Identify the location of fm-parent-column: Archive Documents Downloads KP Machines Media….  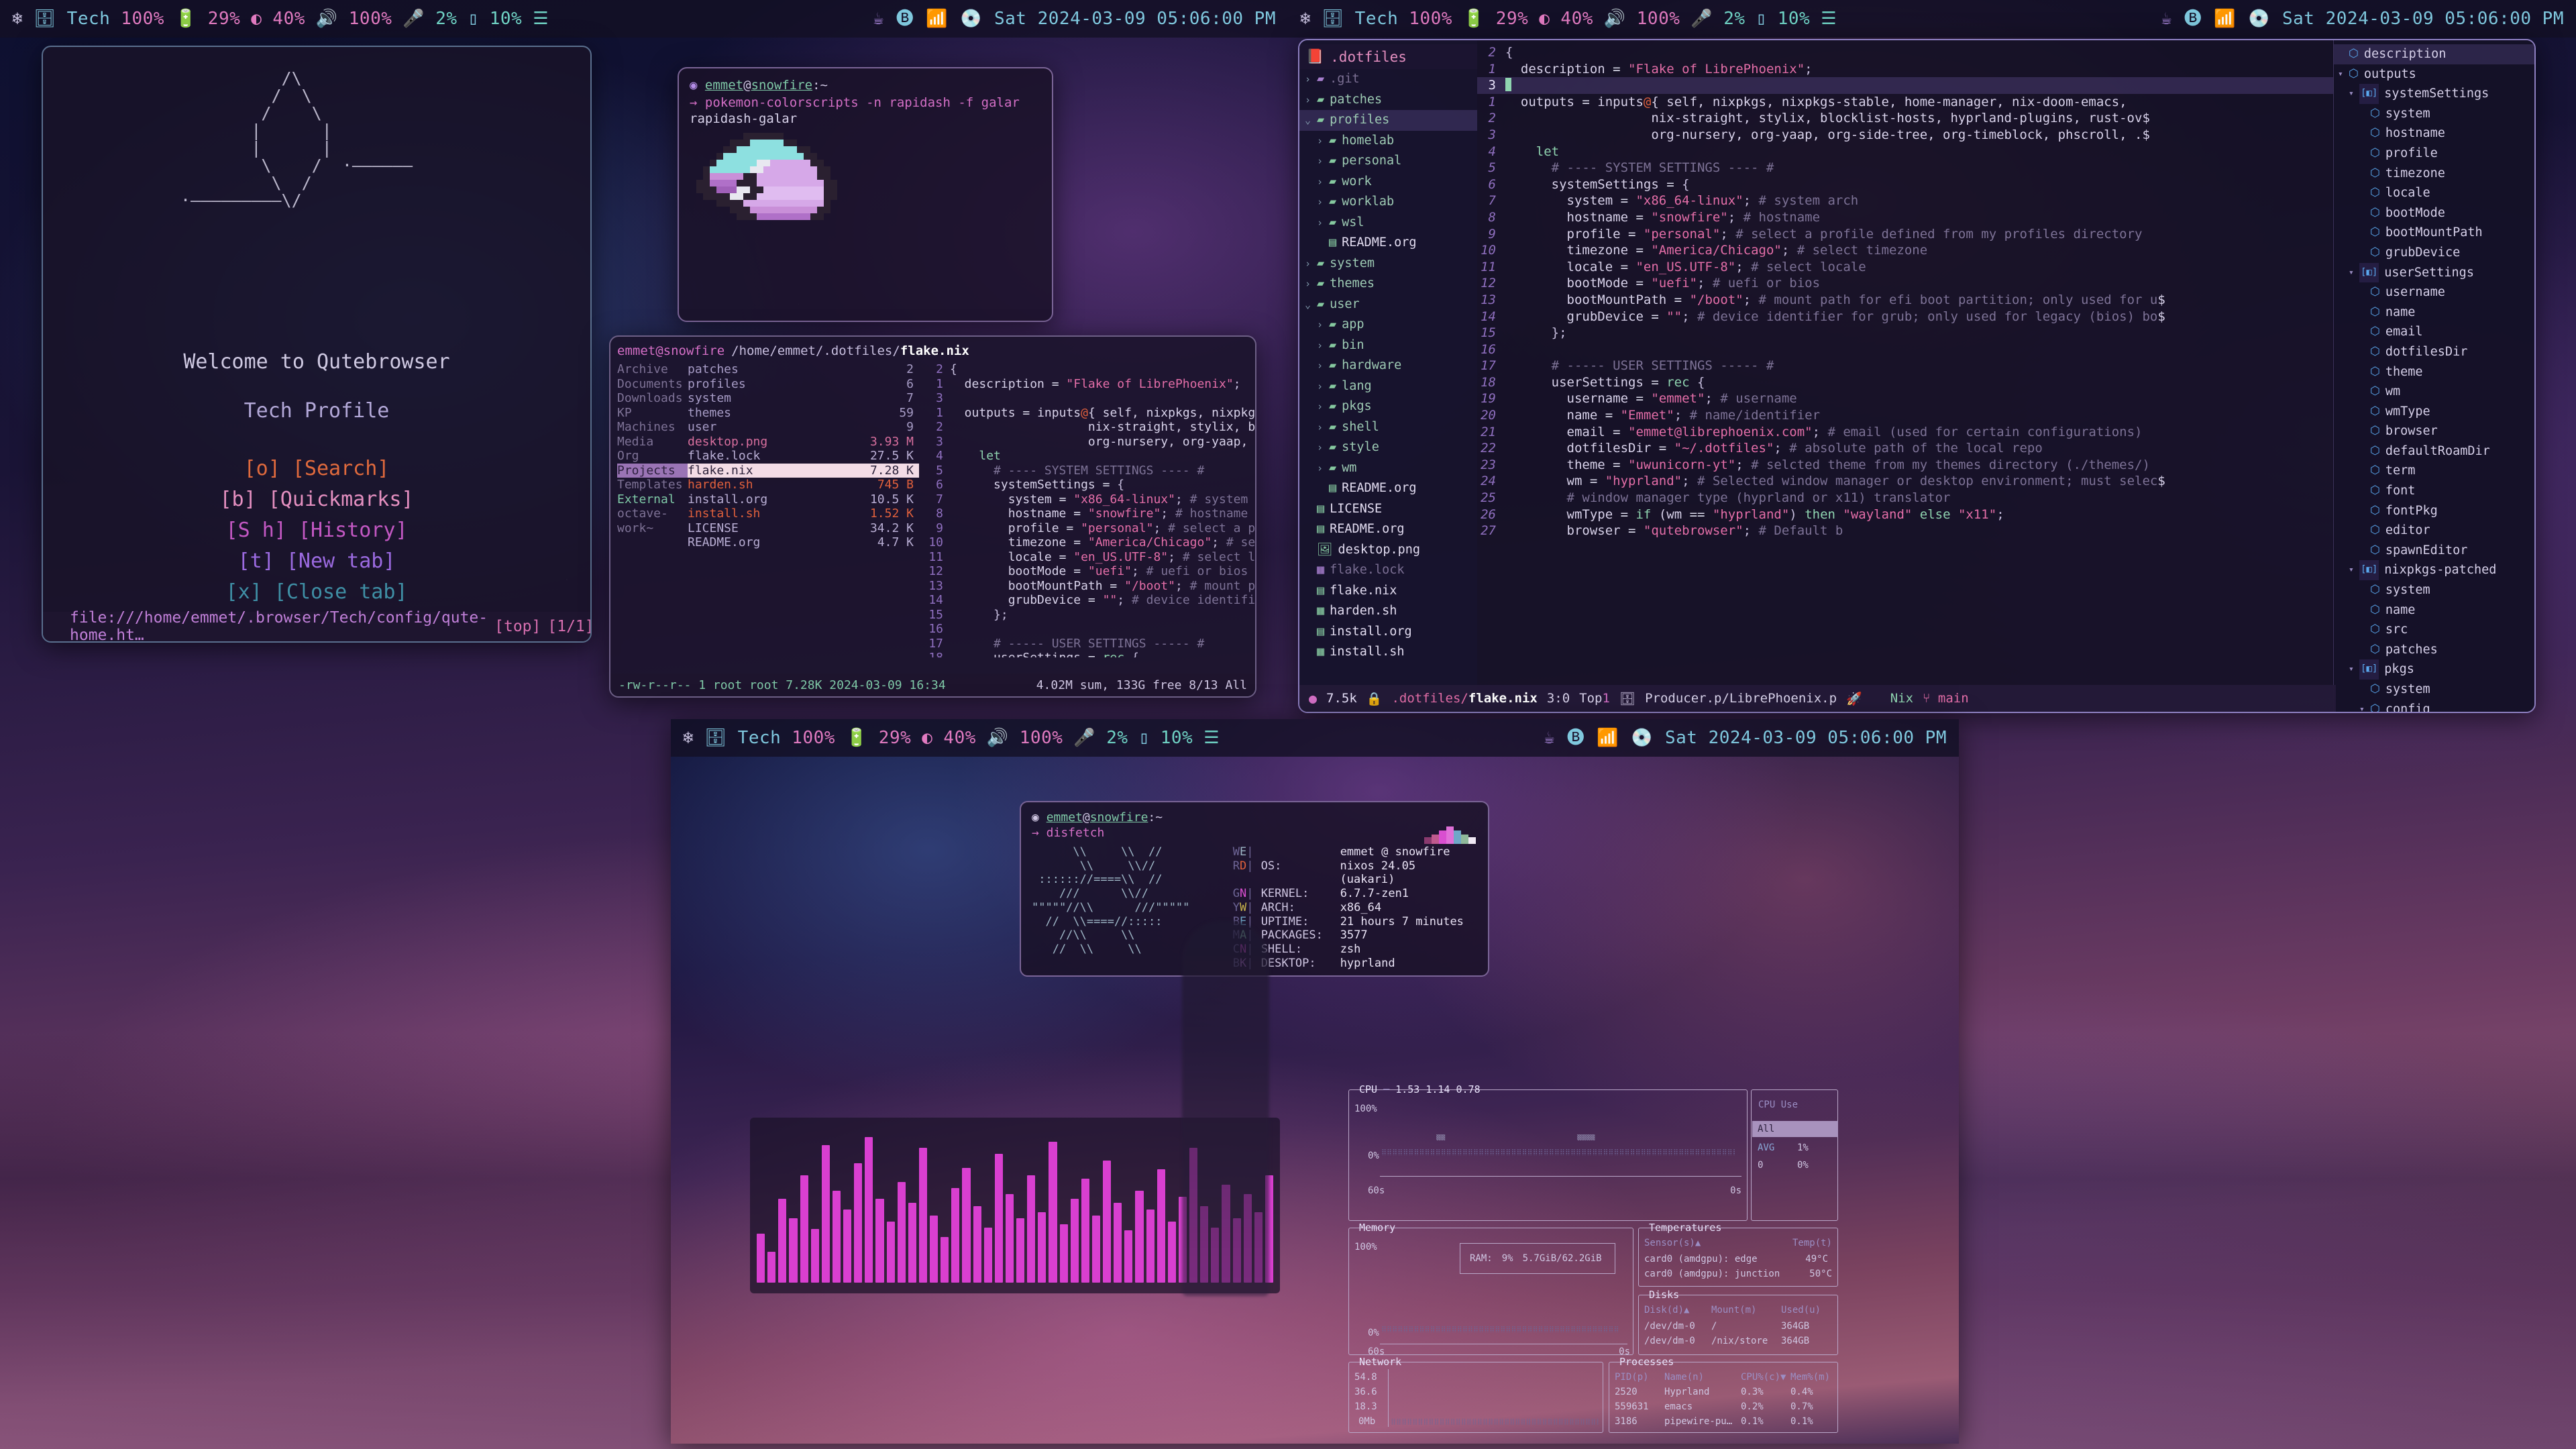
(649, 509).